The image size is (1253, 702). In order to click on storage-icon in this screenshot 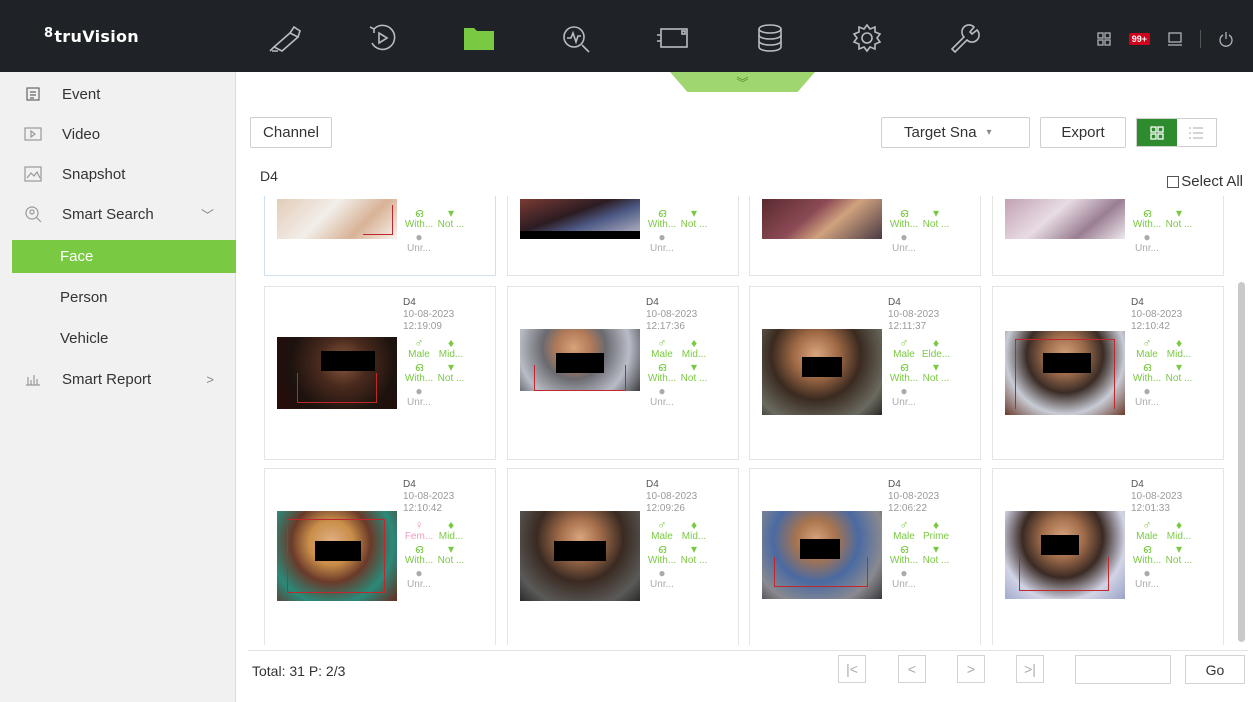, I will do `click(770, 38)`.